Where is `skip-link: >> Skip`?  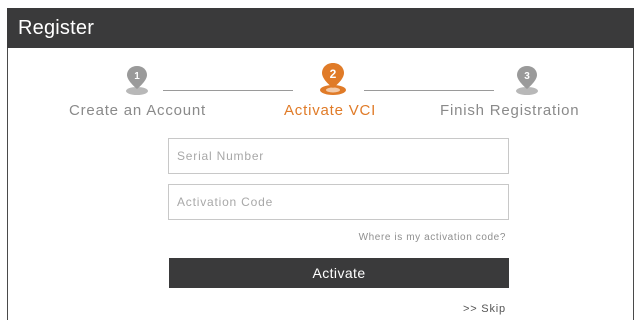
skip-link: >> Skip is located at coordinates (484, 309).